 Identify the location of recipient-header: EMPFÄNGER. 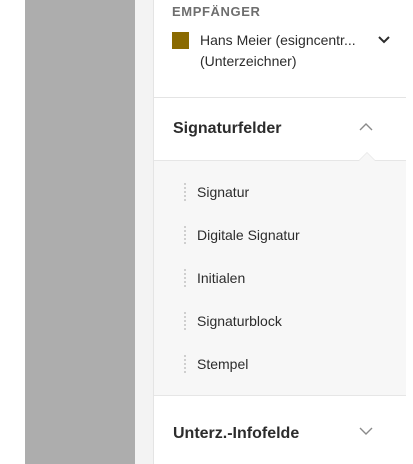
(216, 11).